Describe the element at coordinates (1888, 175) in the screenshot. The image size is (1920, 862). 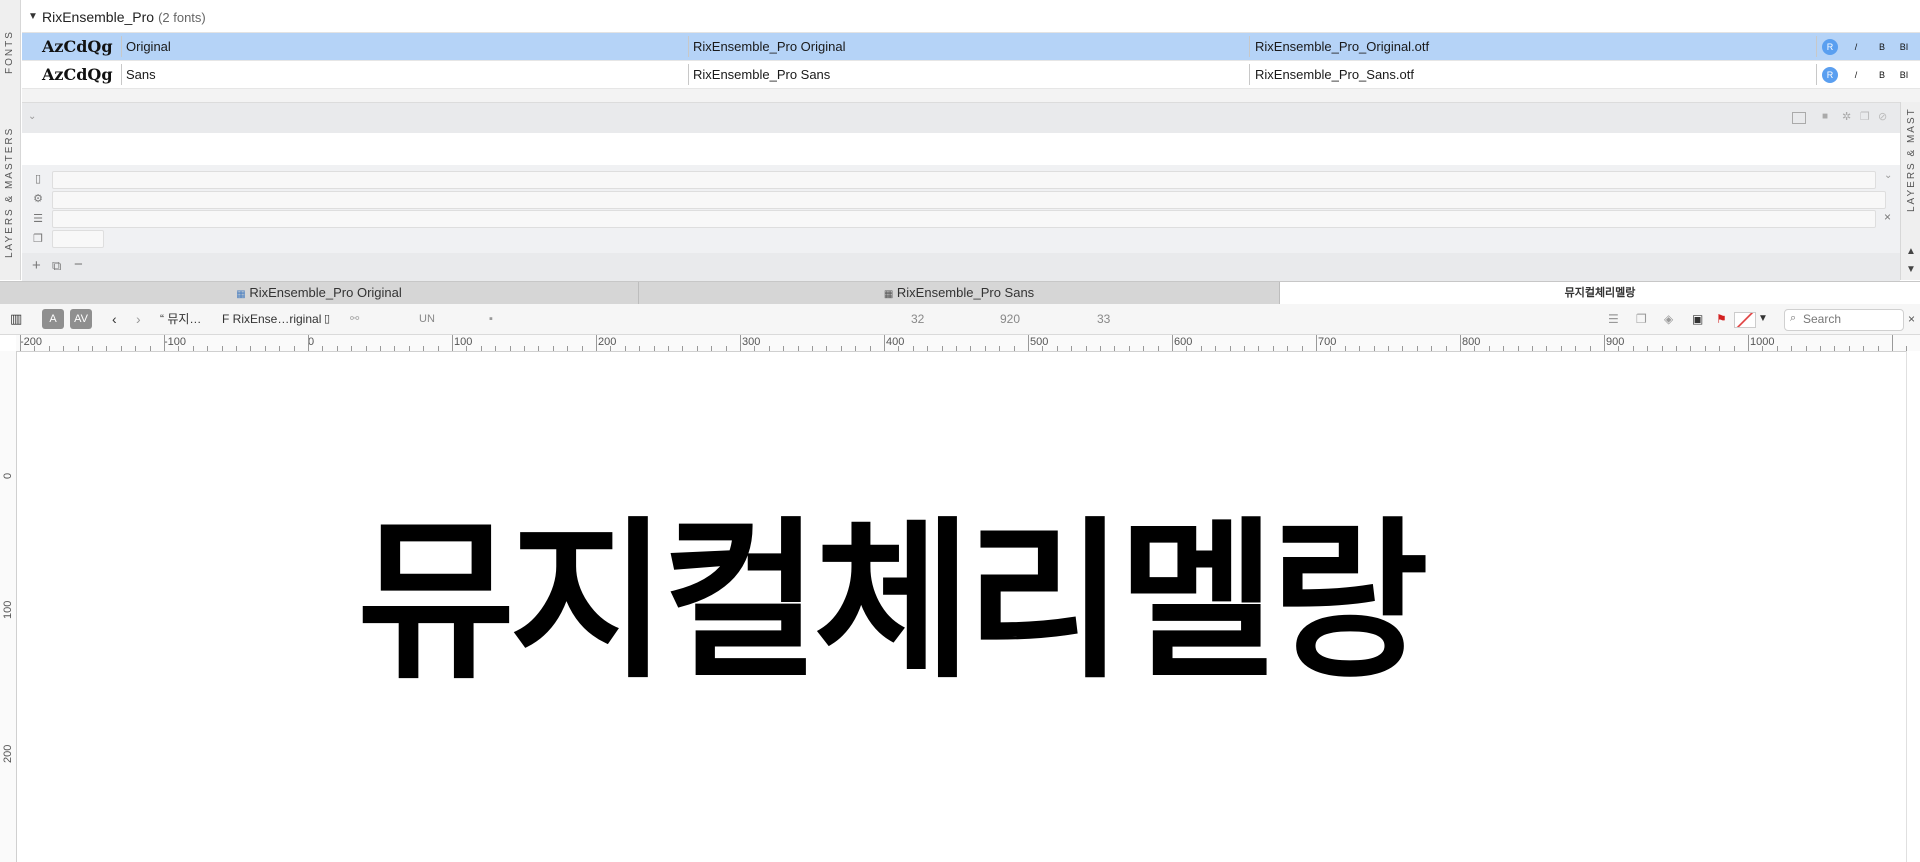
I see `dropdown-chevron-icon: ⌄` at that location.